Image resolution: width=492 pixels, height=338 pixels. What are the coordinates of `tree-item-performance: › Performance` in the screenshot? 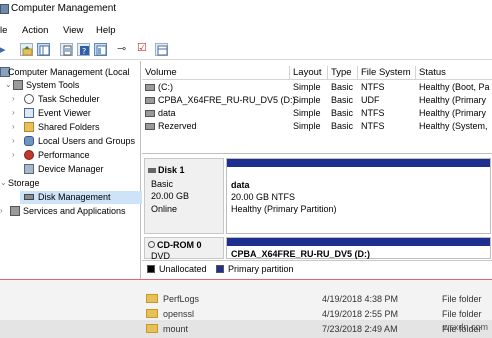 It's located at (70, 155).